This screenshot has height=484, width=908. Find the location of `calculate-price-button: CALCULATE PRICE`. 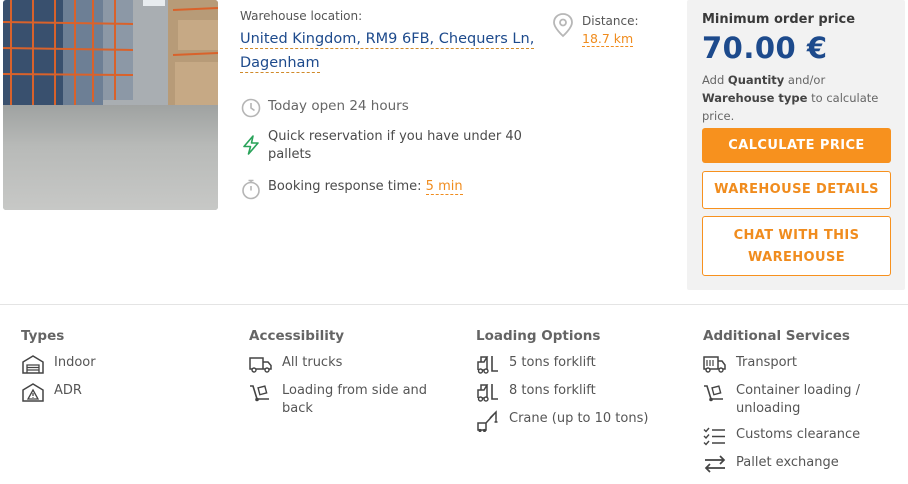

calculate-price-button: CALCULATE PRICE is located at coordinates (796, 145).